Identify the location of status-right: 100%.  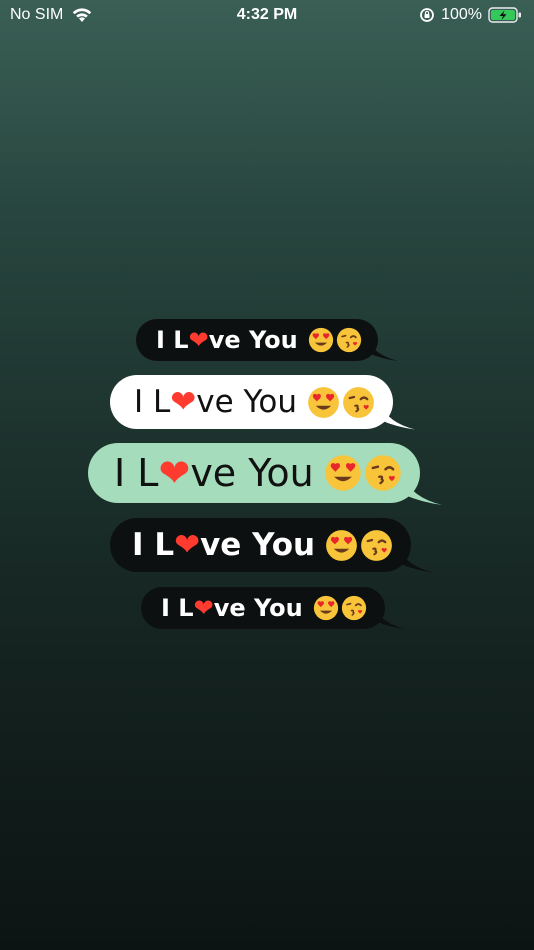
(470, 15).